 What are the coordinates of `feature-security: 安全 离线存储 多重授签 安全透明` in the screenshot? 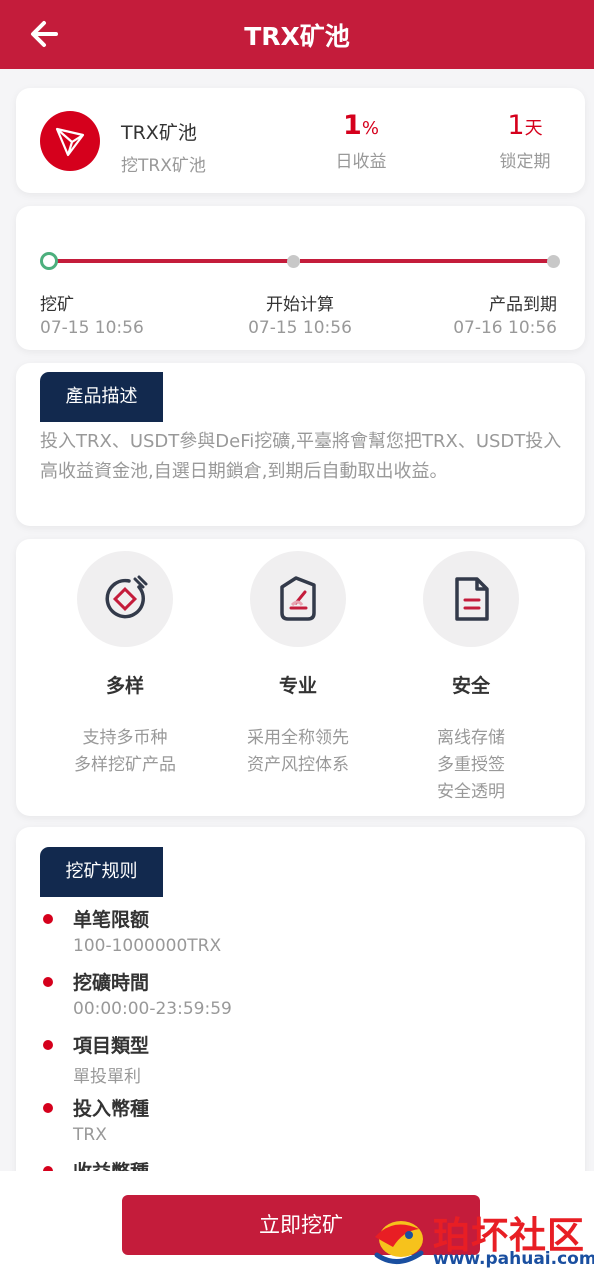 It's located at (471, 678).